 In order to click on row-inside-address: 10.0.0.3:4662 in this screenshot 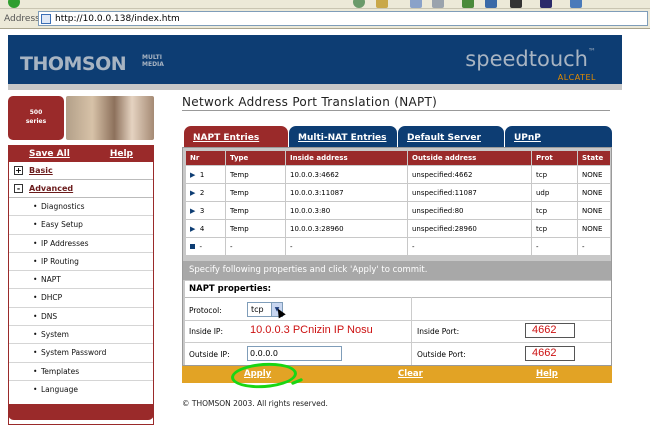, I will do `click(346, 174)`.